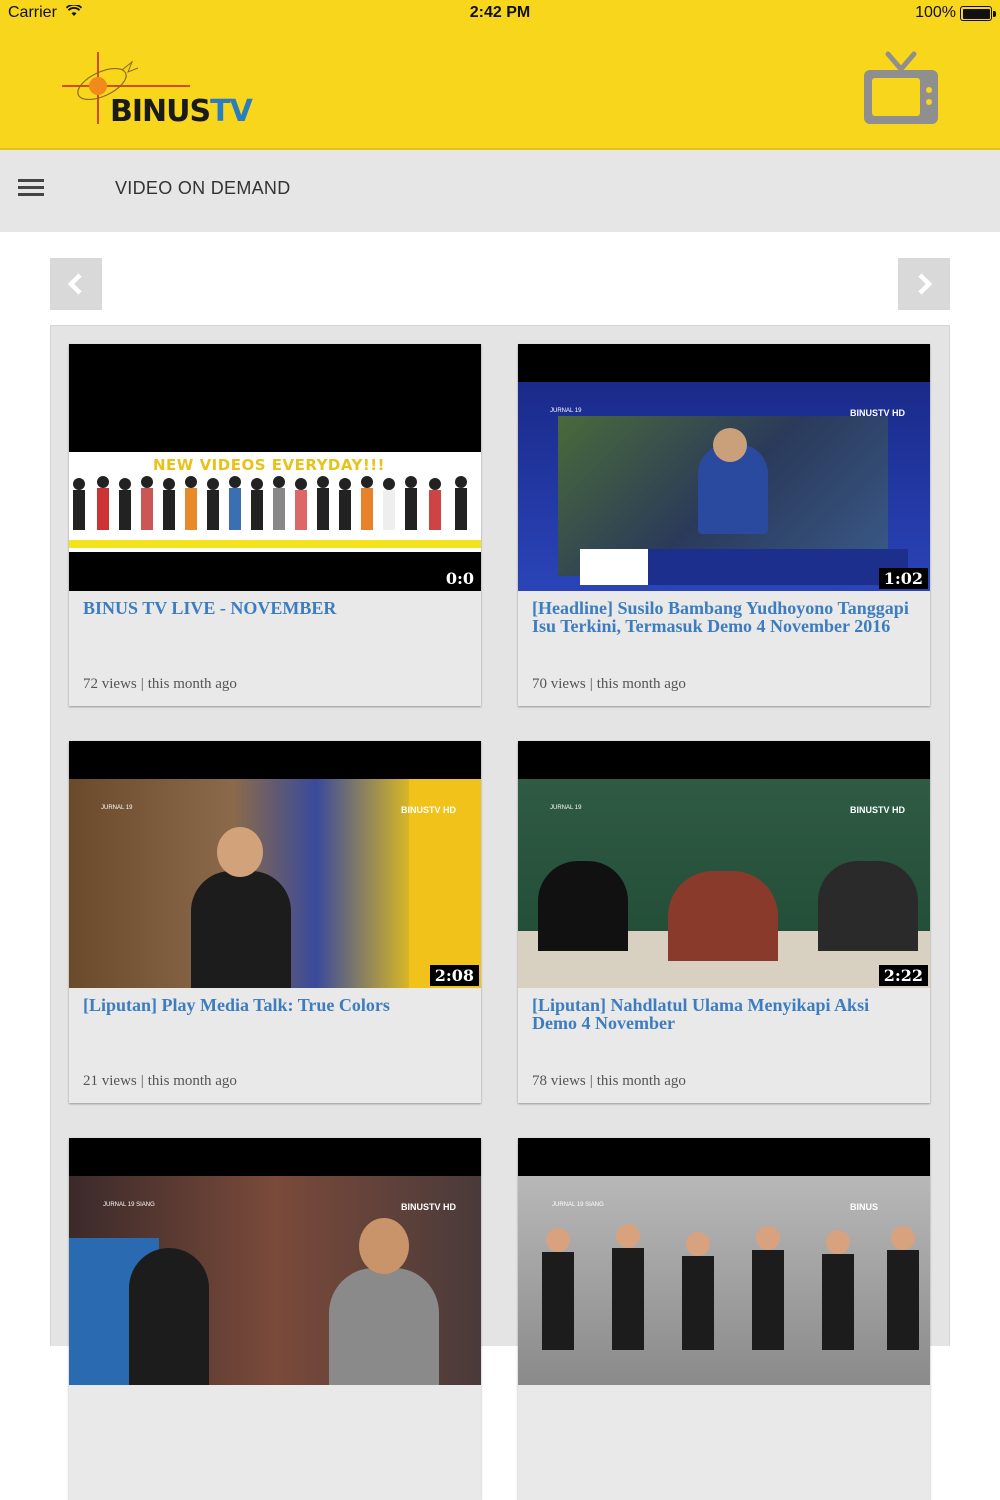 The width and height of the screenshot is (1000, 1500). What do you see at coordinates (559, 1081) in the screenshot?
I see `view-count: 78 views` at bounding box center [559, 1081].